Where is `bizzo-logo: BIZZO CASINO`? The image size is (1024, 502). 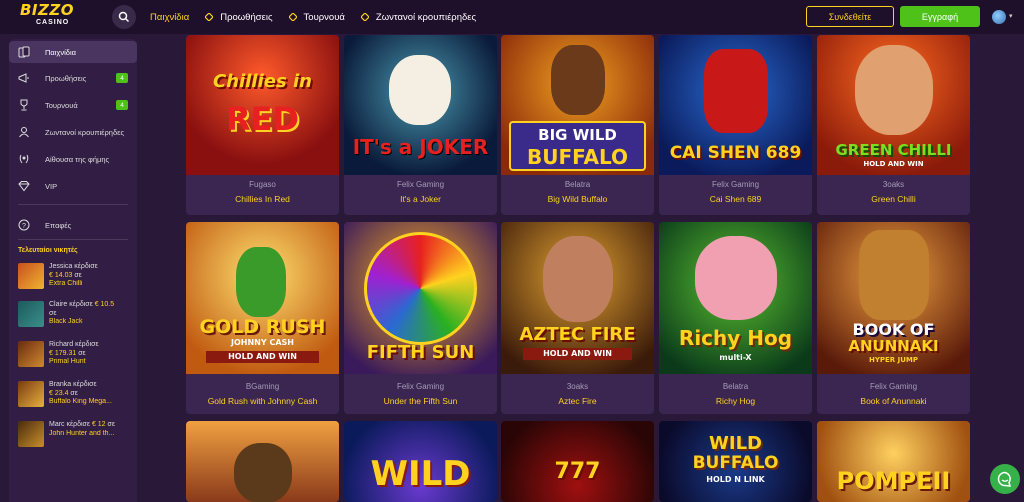
bizzo-logo: BIZZO CASINO is located at coordinates (51, 17).